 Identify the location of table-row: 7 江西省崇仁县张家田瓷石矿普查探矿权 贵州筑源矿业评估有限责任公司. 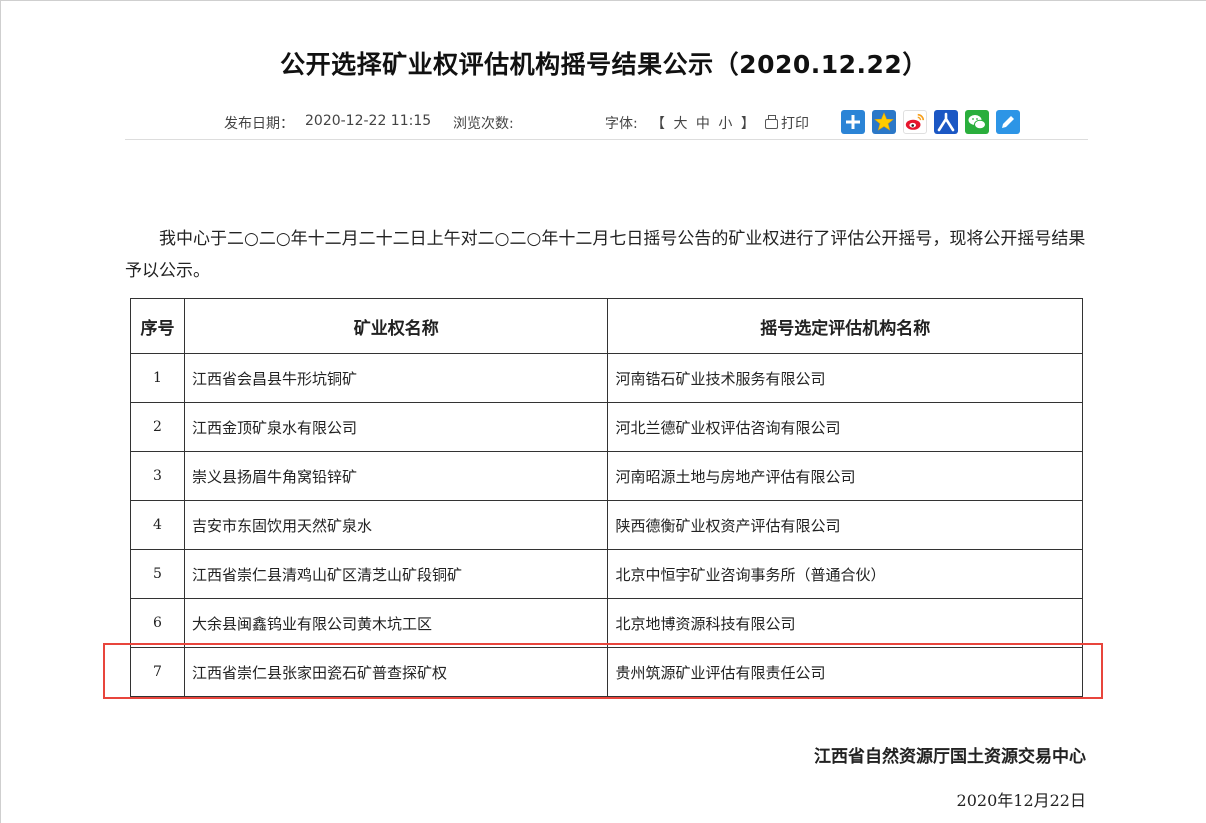
(606, 672).